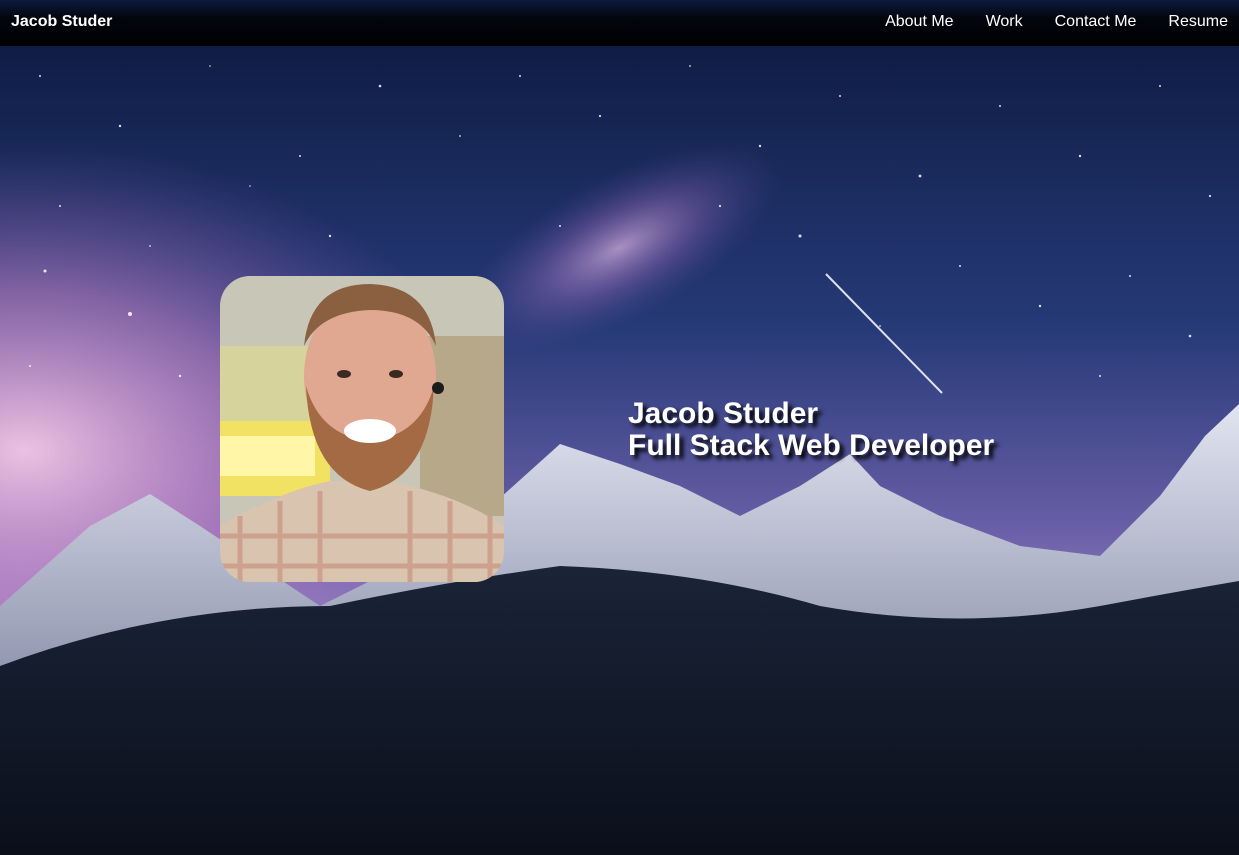  What do you see at coordinates (1040, 22) in the screenshot?
I see `nav-links: About Me Work Contact Me Resume` at bounding box center [1040, 22].